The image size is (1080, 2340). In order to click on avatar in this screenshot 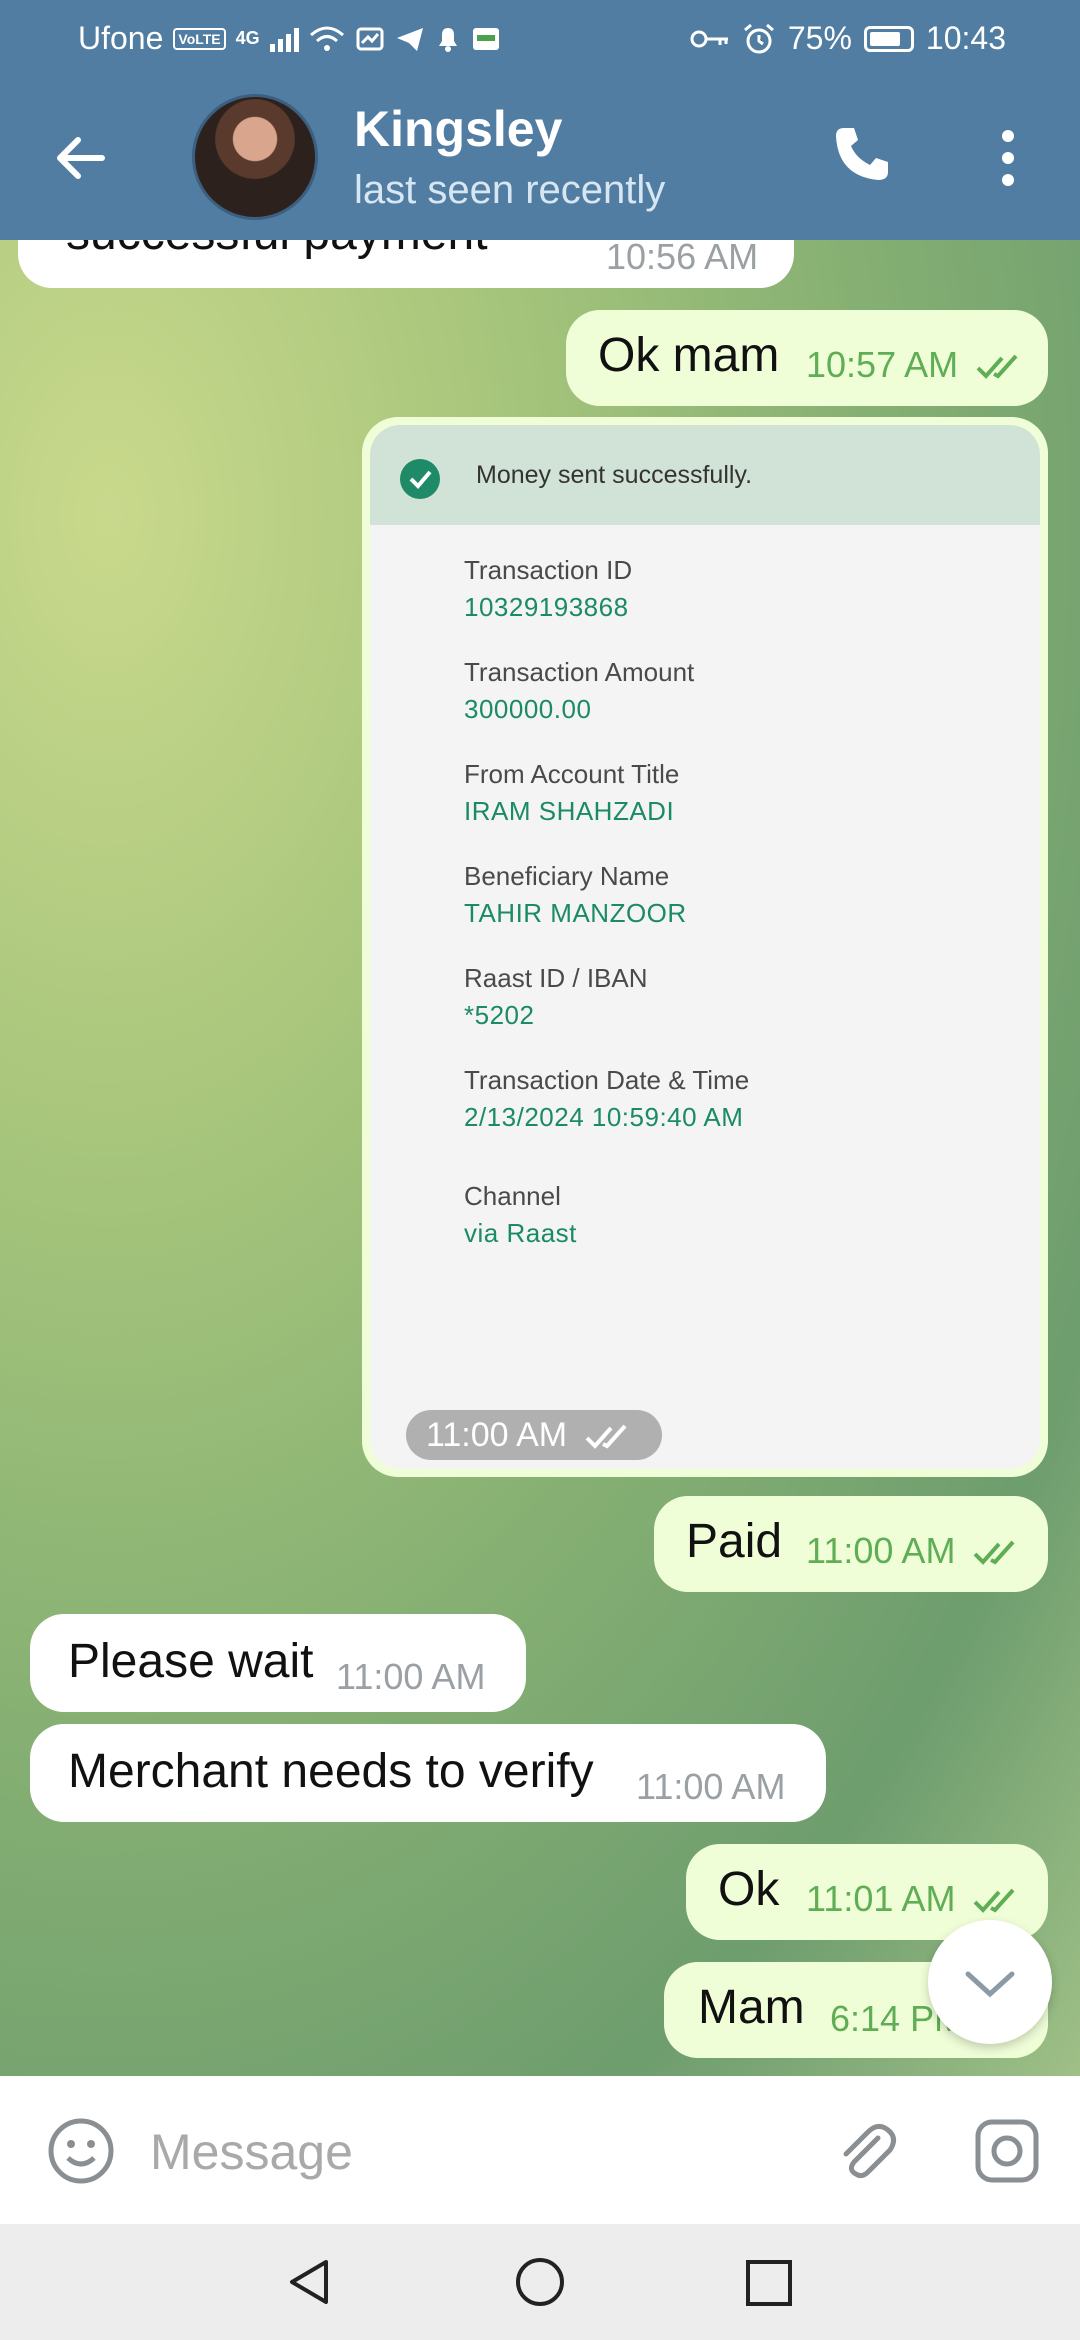, I will do `click(255, 157)`.